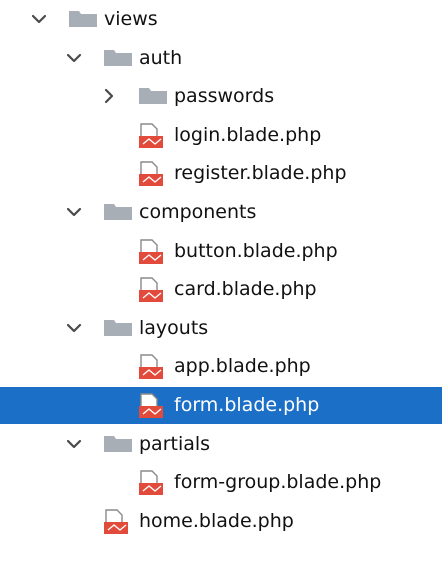  I want to click on tree-item-label: form.blade.php, so click(247, 405).